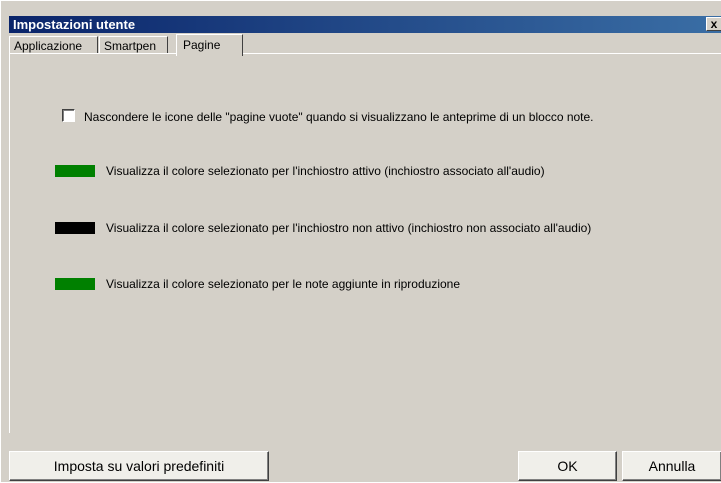 This screenshot has width=721, height=483. I want to click on button-bar: Imposta su valori predefiniti OK Annulla, so click(365, 462).